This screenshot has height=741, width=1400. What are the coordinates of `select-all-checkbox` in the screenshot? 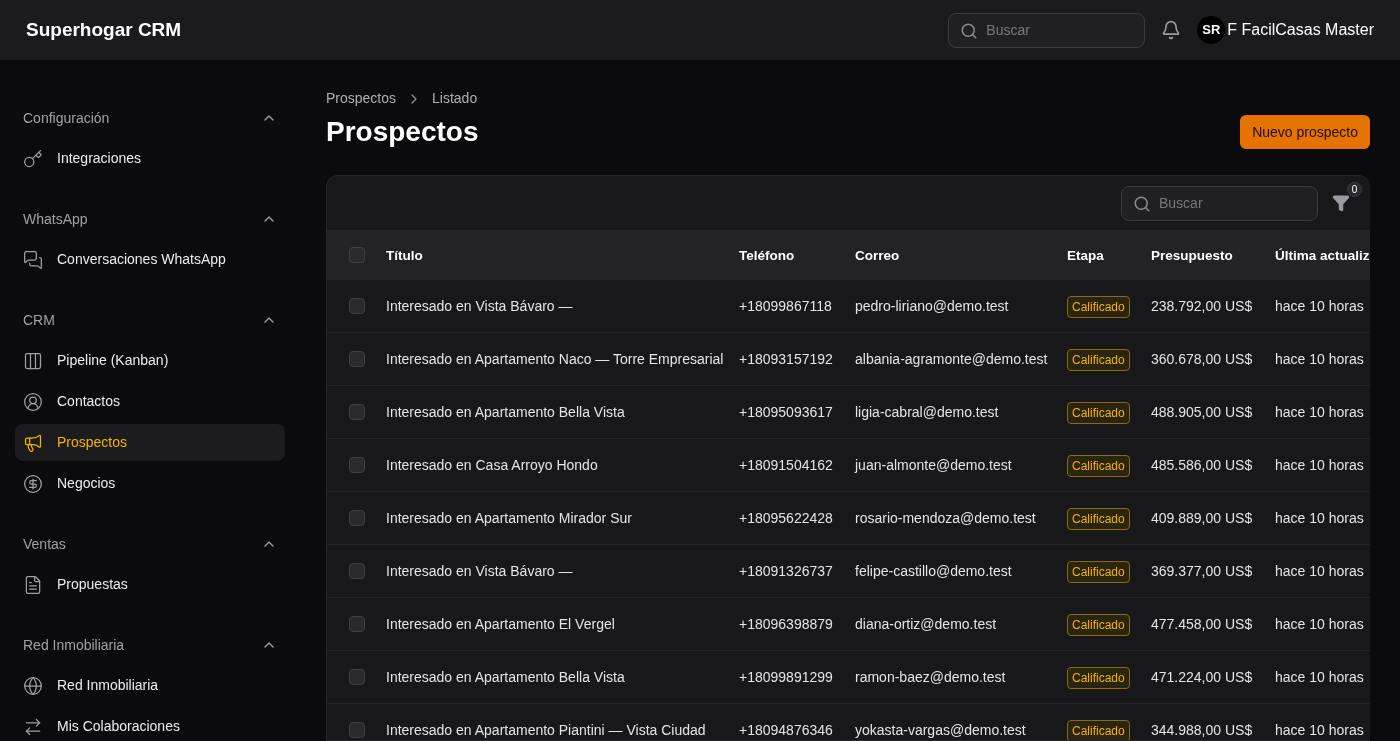 It's located at (356, 255).